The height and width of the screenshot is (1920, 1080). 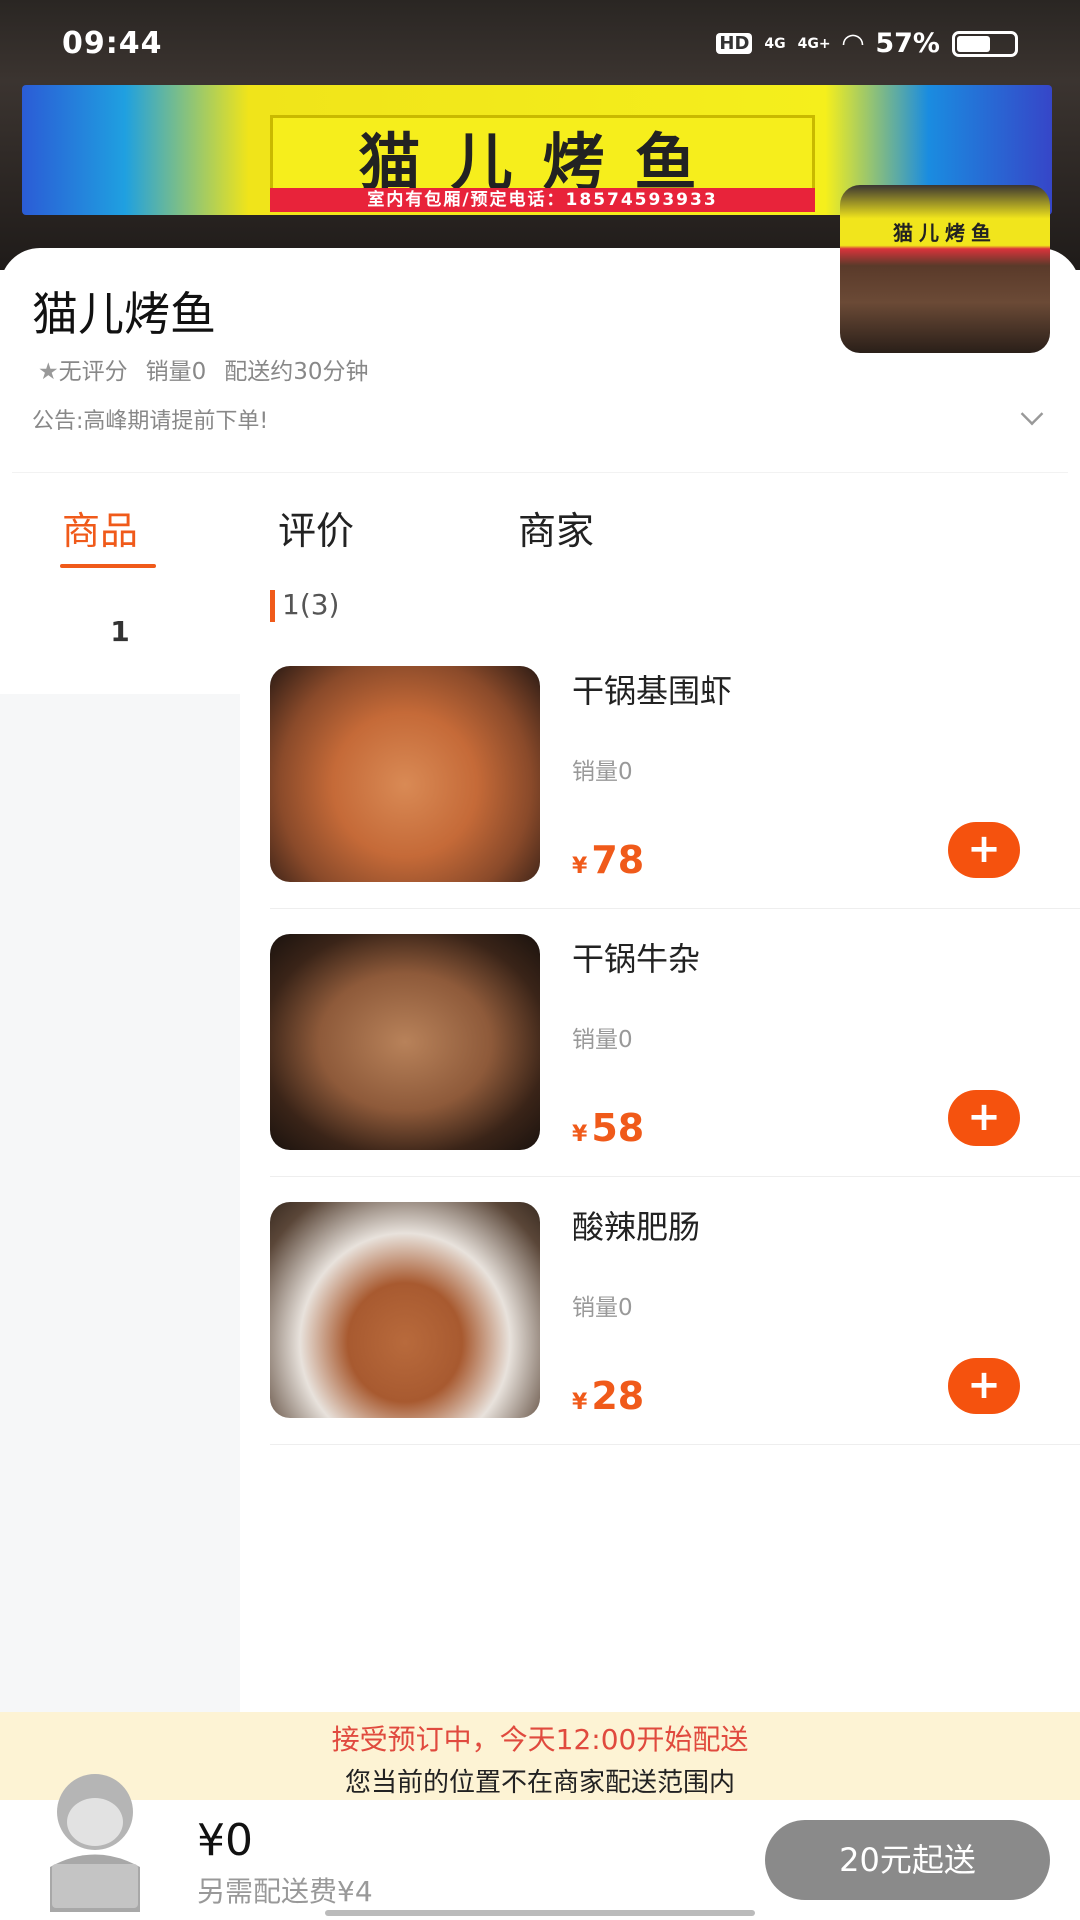 What do you see at coordinates (853, 43) in the screenshot?
I see `wifi-icon: ◠` at bounding box center [853, 43].